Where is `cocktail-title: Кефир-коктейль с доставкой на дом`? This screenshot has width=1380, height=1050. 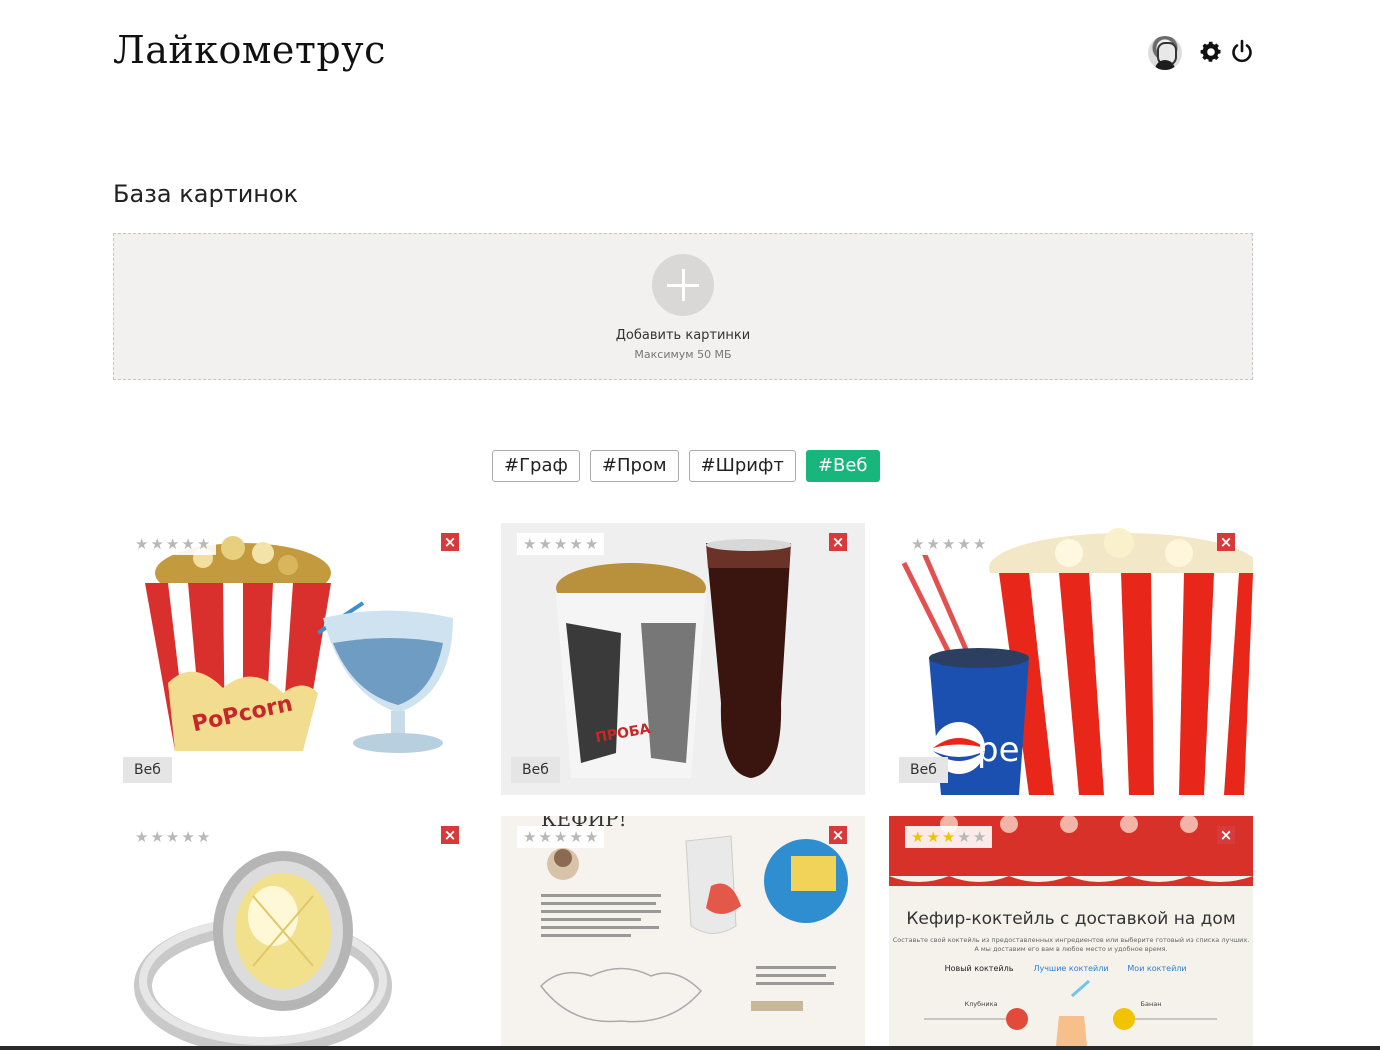
cocktail-title: Кефир-коктейль с доставкой на дом is located at coordinates (1070, 919).